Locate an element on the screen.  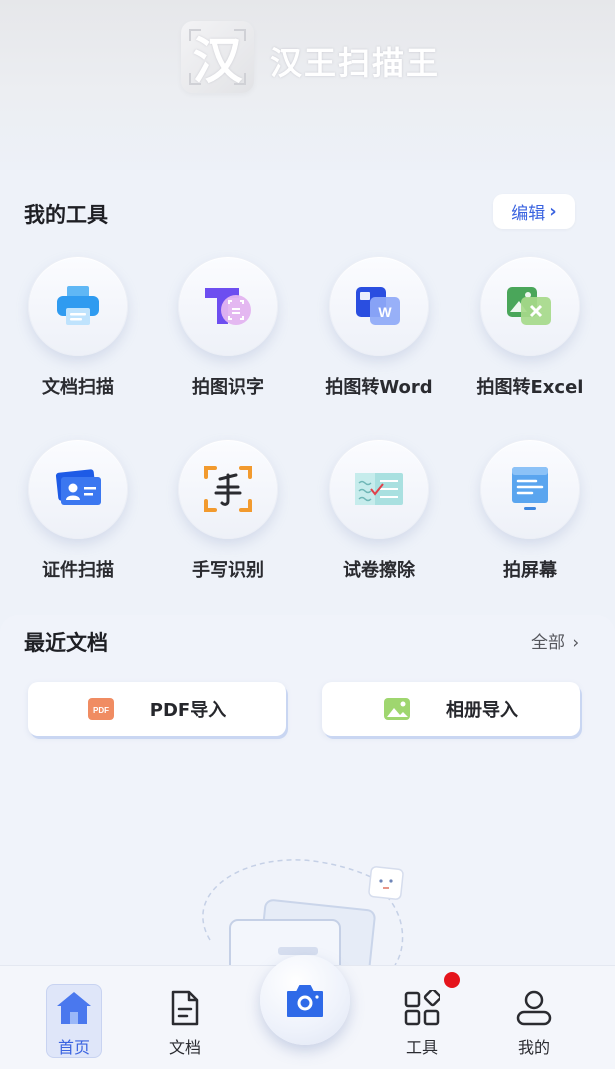
tool-label: 拍屏幕 is located at coordinates (530, 570).